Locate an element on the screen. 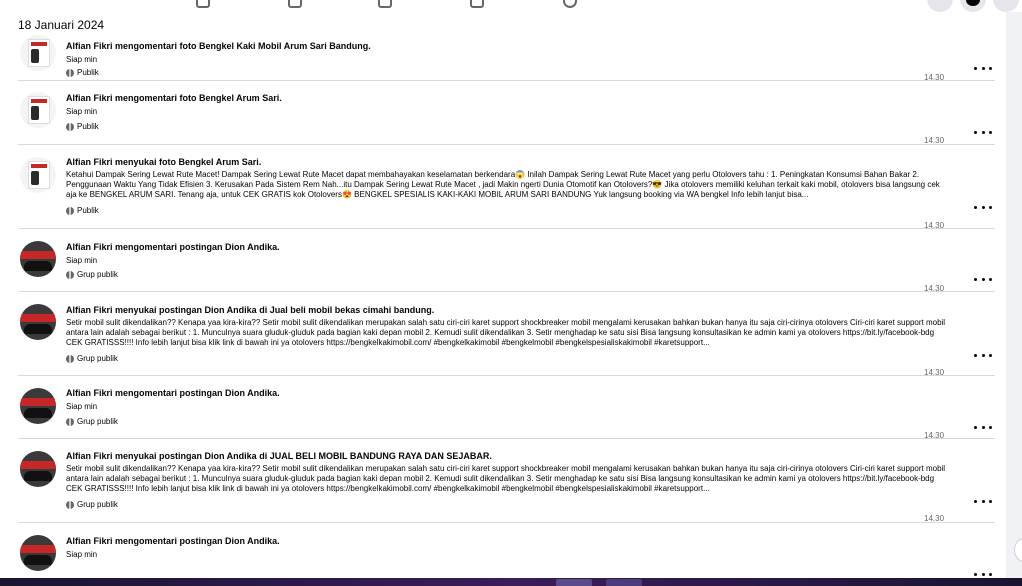 Image resolution: width=1022 pixels, height=586 pixels. marketplace-icon is located at coordinates (385, 4).